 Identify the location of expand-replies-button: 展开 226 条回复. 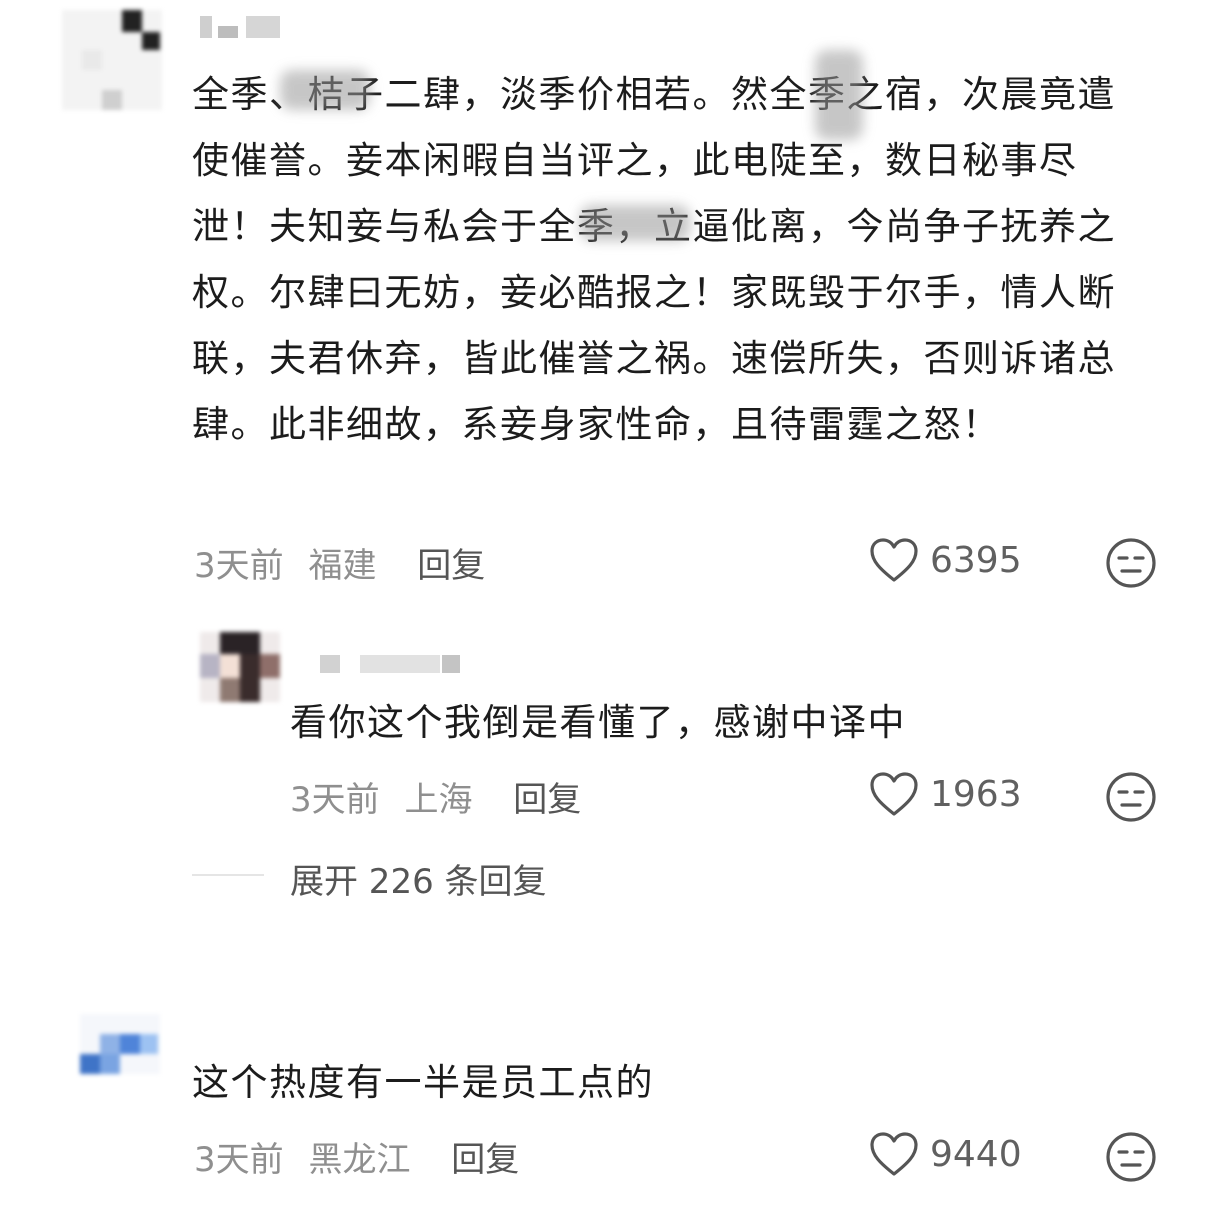
(418, 878).